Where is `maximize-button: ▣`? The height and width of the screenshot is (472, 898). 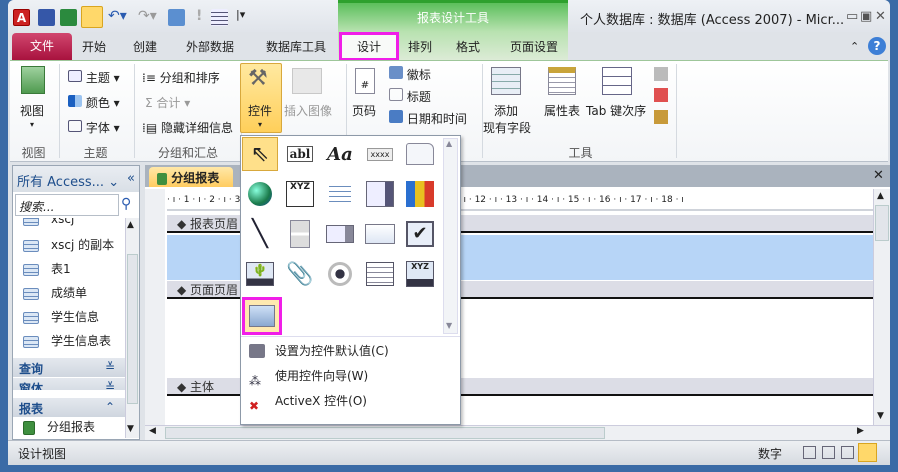
maximize-button: ▣ is located at coordinates (866, 16).